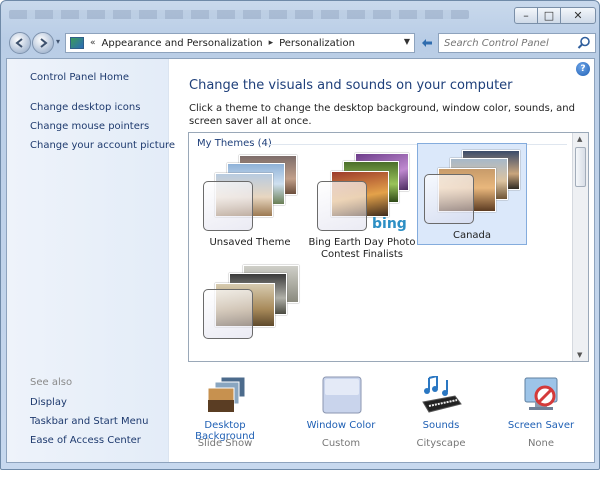 The width and height of the screenshot is (600, 481). I want to click on back-button, so click(20, 43).